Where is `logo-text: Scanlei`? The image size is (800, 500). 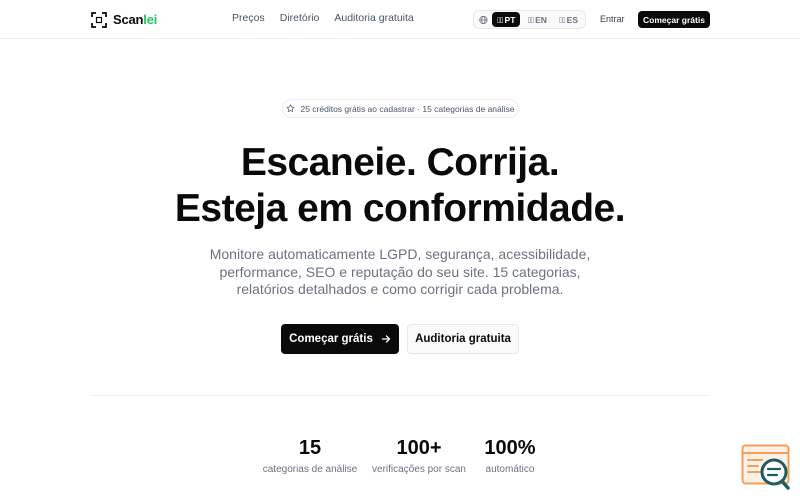
logo-text: Scanlei is located at coordinates (135, 19).